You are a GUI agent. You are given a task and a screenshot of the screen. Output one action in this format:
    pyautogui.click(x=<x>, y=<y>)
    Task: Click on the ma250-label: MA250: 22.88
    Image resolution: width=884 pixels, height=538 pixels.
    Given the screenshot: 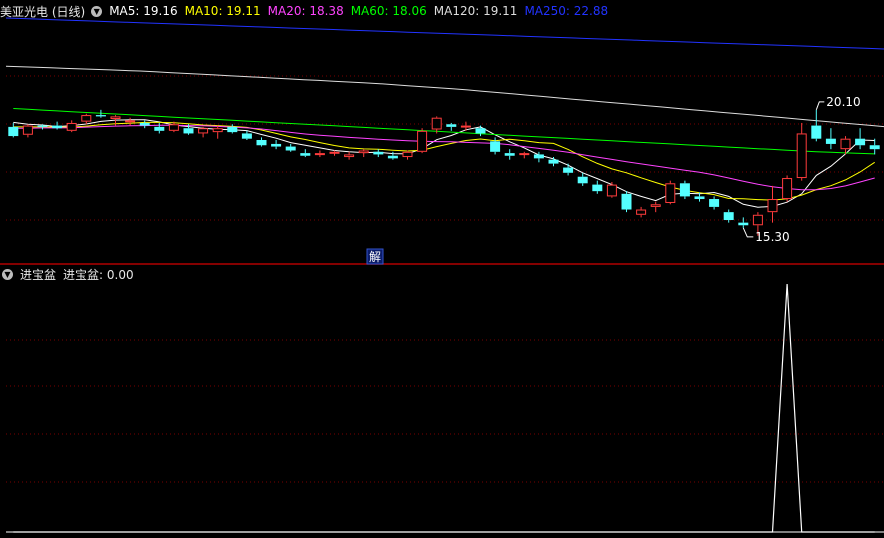 What is the action you would take?
    pyautogui.click(x=566, y=11)
    